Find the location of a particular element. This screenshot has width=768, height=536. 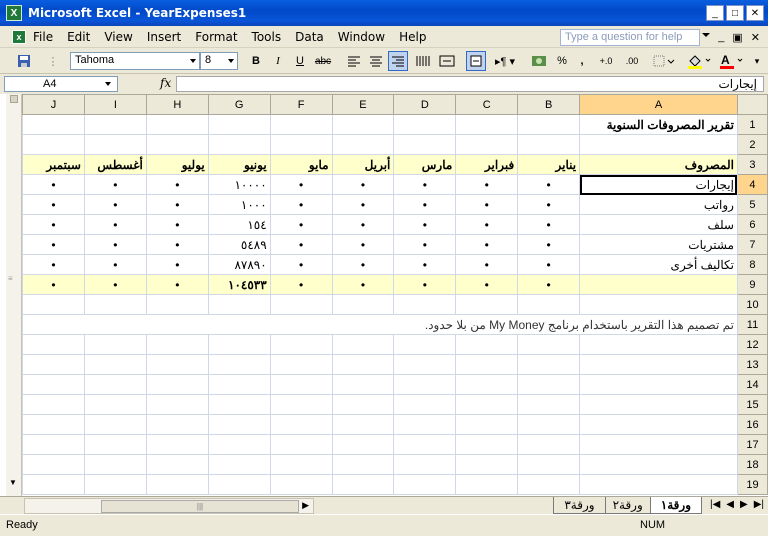

name-box: A4 is located at coordinates (61, 84).